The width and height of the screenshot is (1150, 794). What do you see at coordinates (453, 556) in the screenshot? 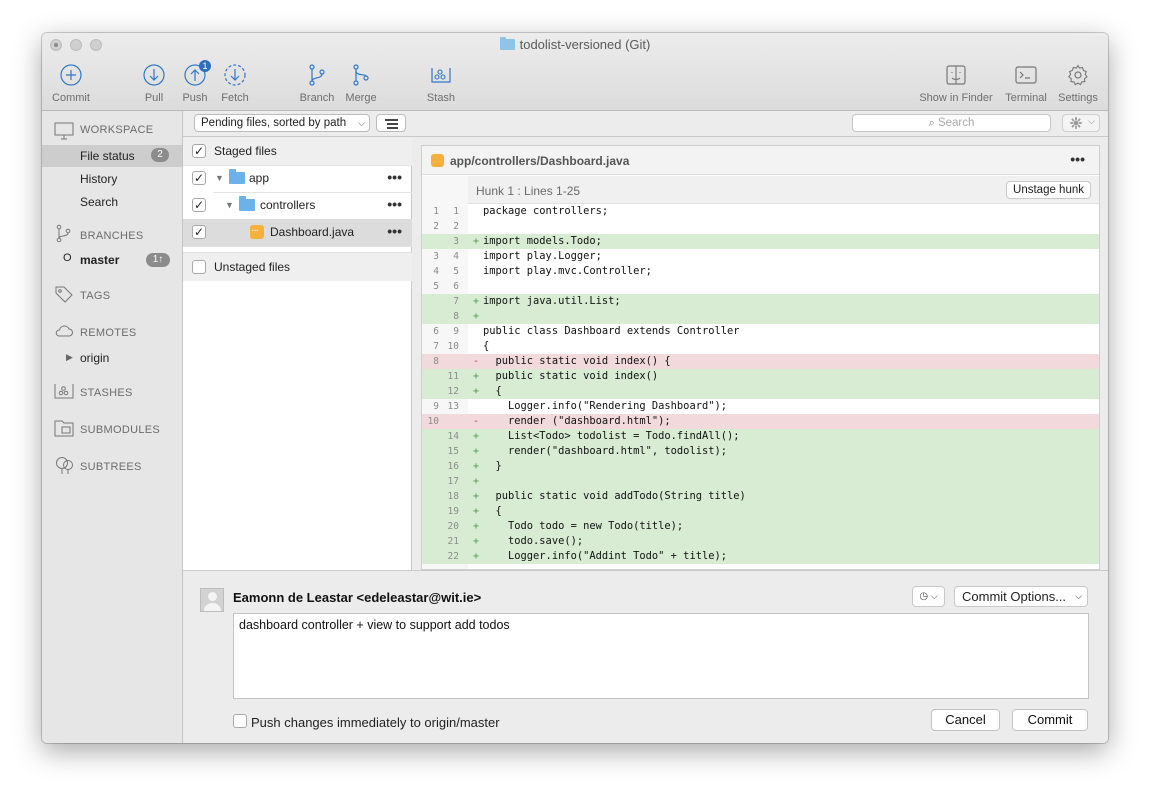
I see `new-line-number: 22` at bounding box center [453, 556].